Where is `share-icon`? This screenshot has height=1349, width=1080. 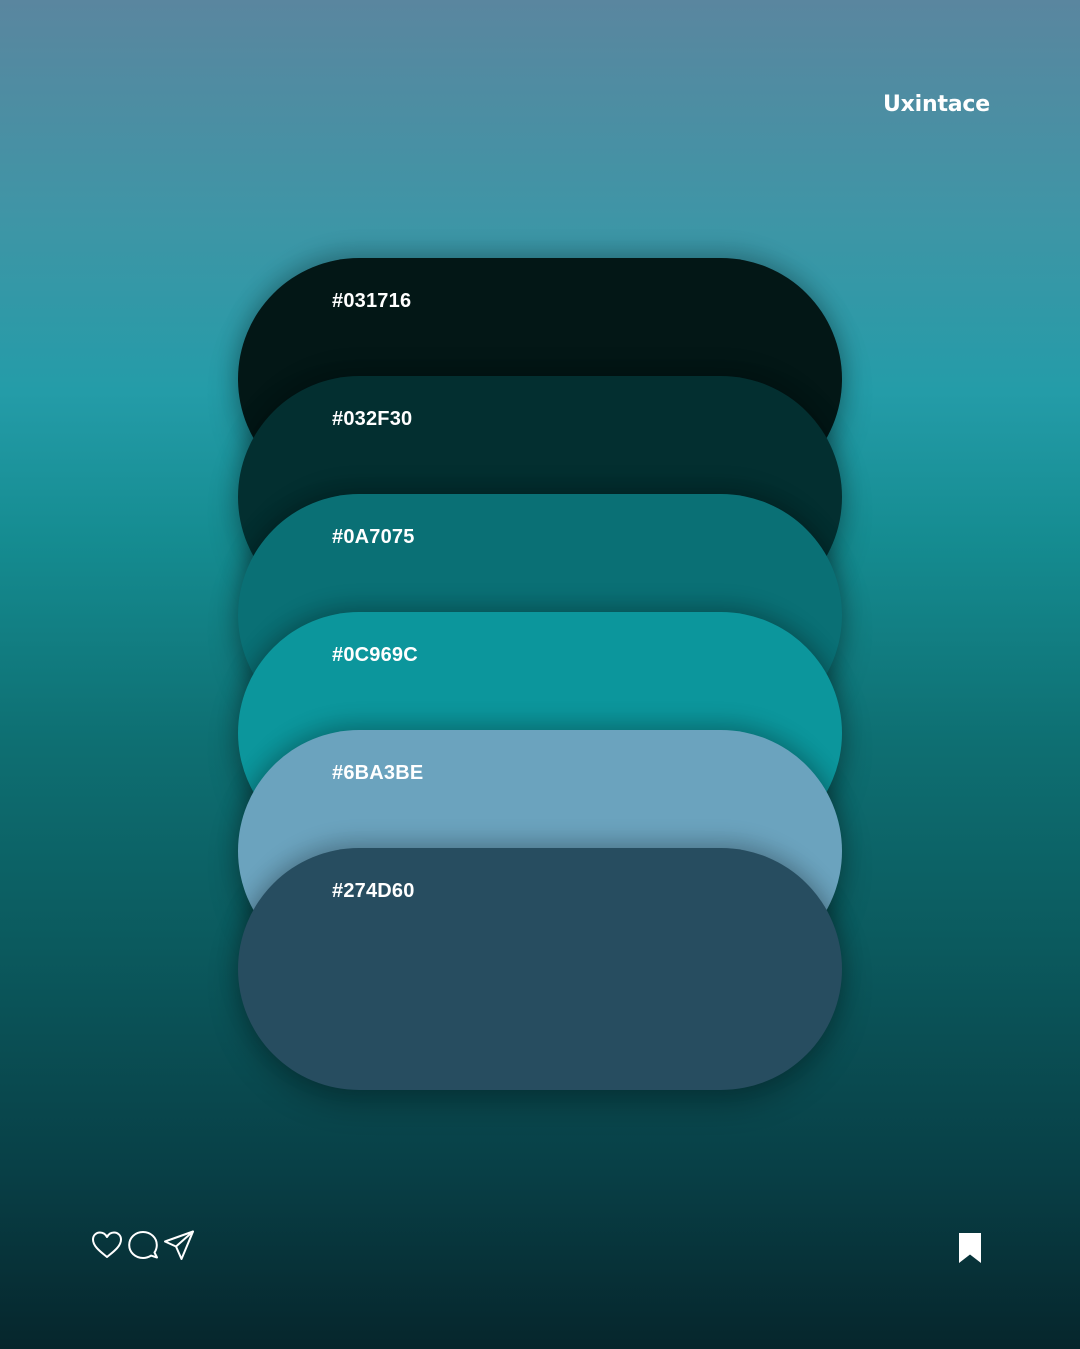
share-icon is located at coordinates (179, 1245).